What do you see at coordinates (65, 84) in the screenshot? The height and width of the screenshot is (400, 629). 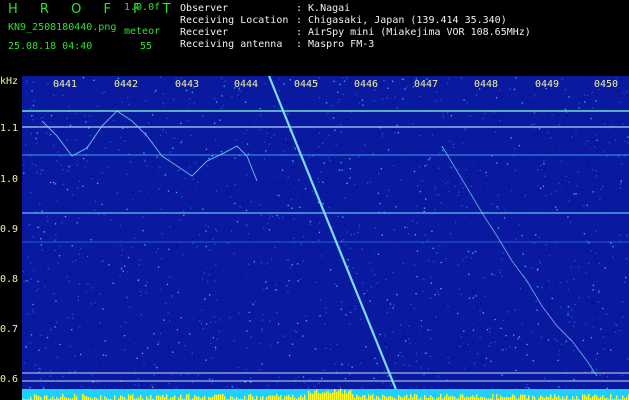 I see `x-tick-0441: 0441` at bounding box center [65, 84].